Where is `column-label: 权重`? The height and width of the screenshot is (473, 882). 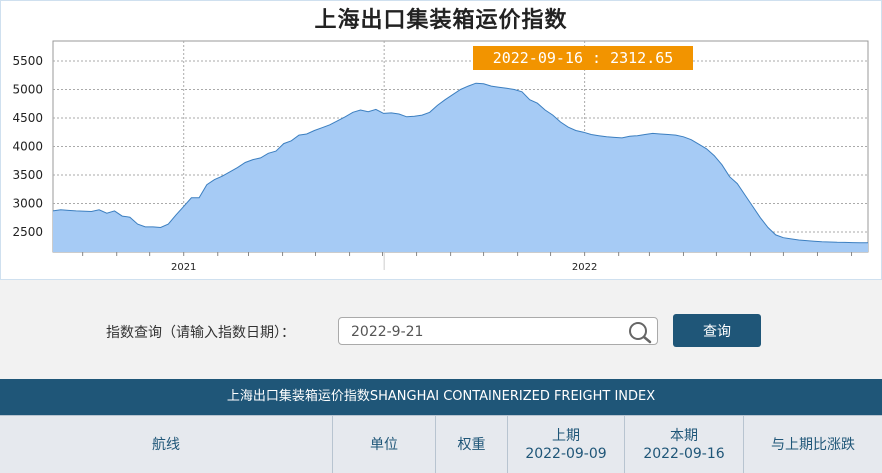
column-label: 权重 is located at coordinates (471, 444).